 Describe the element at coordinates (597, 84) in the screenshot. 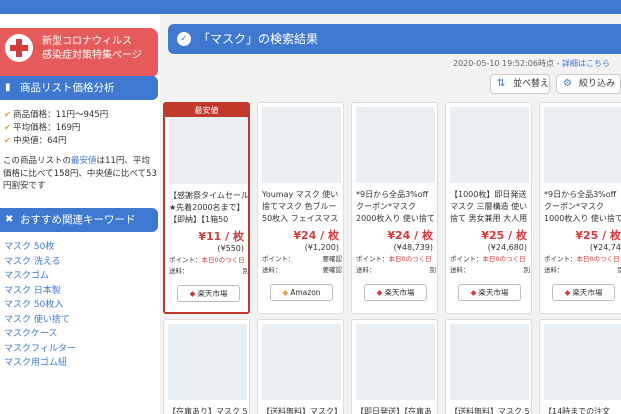

I see `filter-label: 絞り込み` at that location.